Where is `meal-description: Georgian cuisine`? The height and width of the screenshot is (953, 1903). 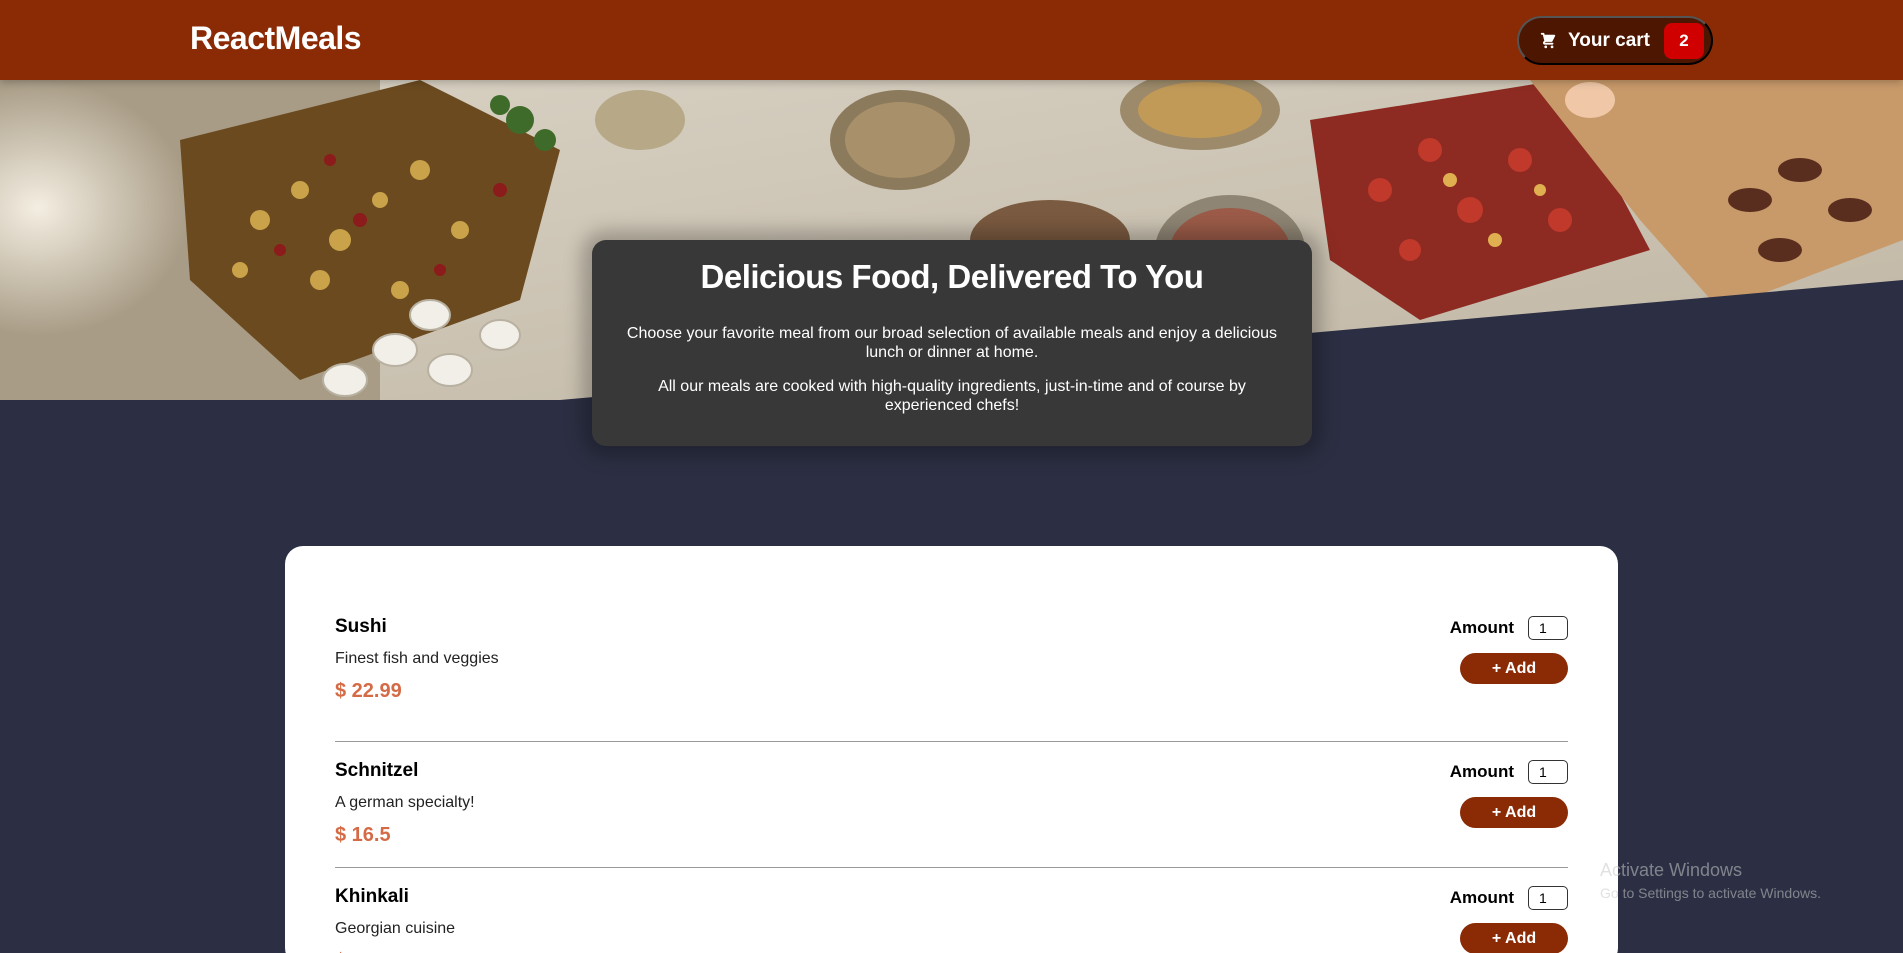
meal-description: Georgian cuisine is located at coordinates (395, 928).